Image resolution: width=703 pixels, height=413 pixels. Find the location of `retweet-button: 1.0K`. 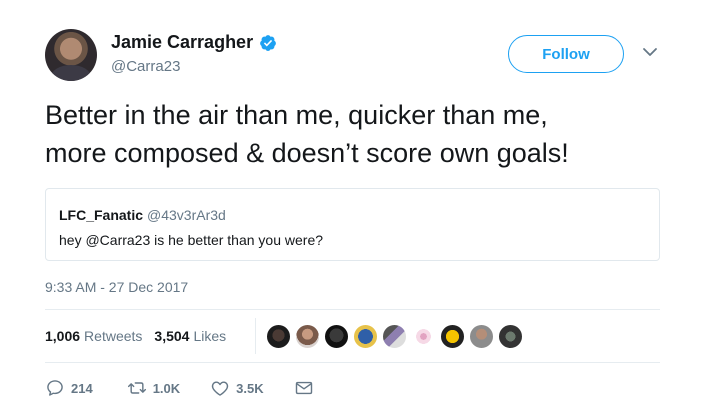

retweet-button: 1.0K is located at coordinates (153, 388).